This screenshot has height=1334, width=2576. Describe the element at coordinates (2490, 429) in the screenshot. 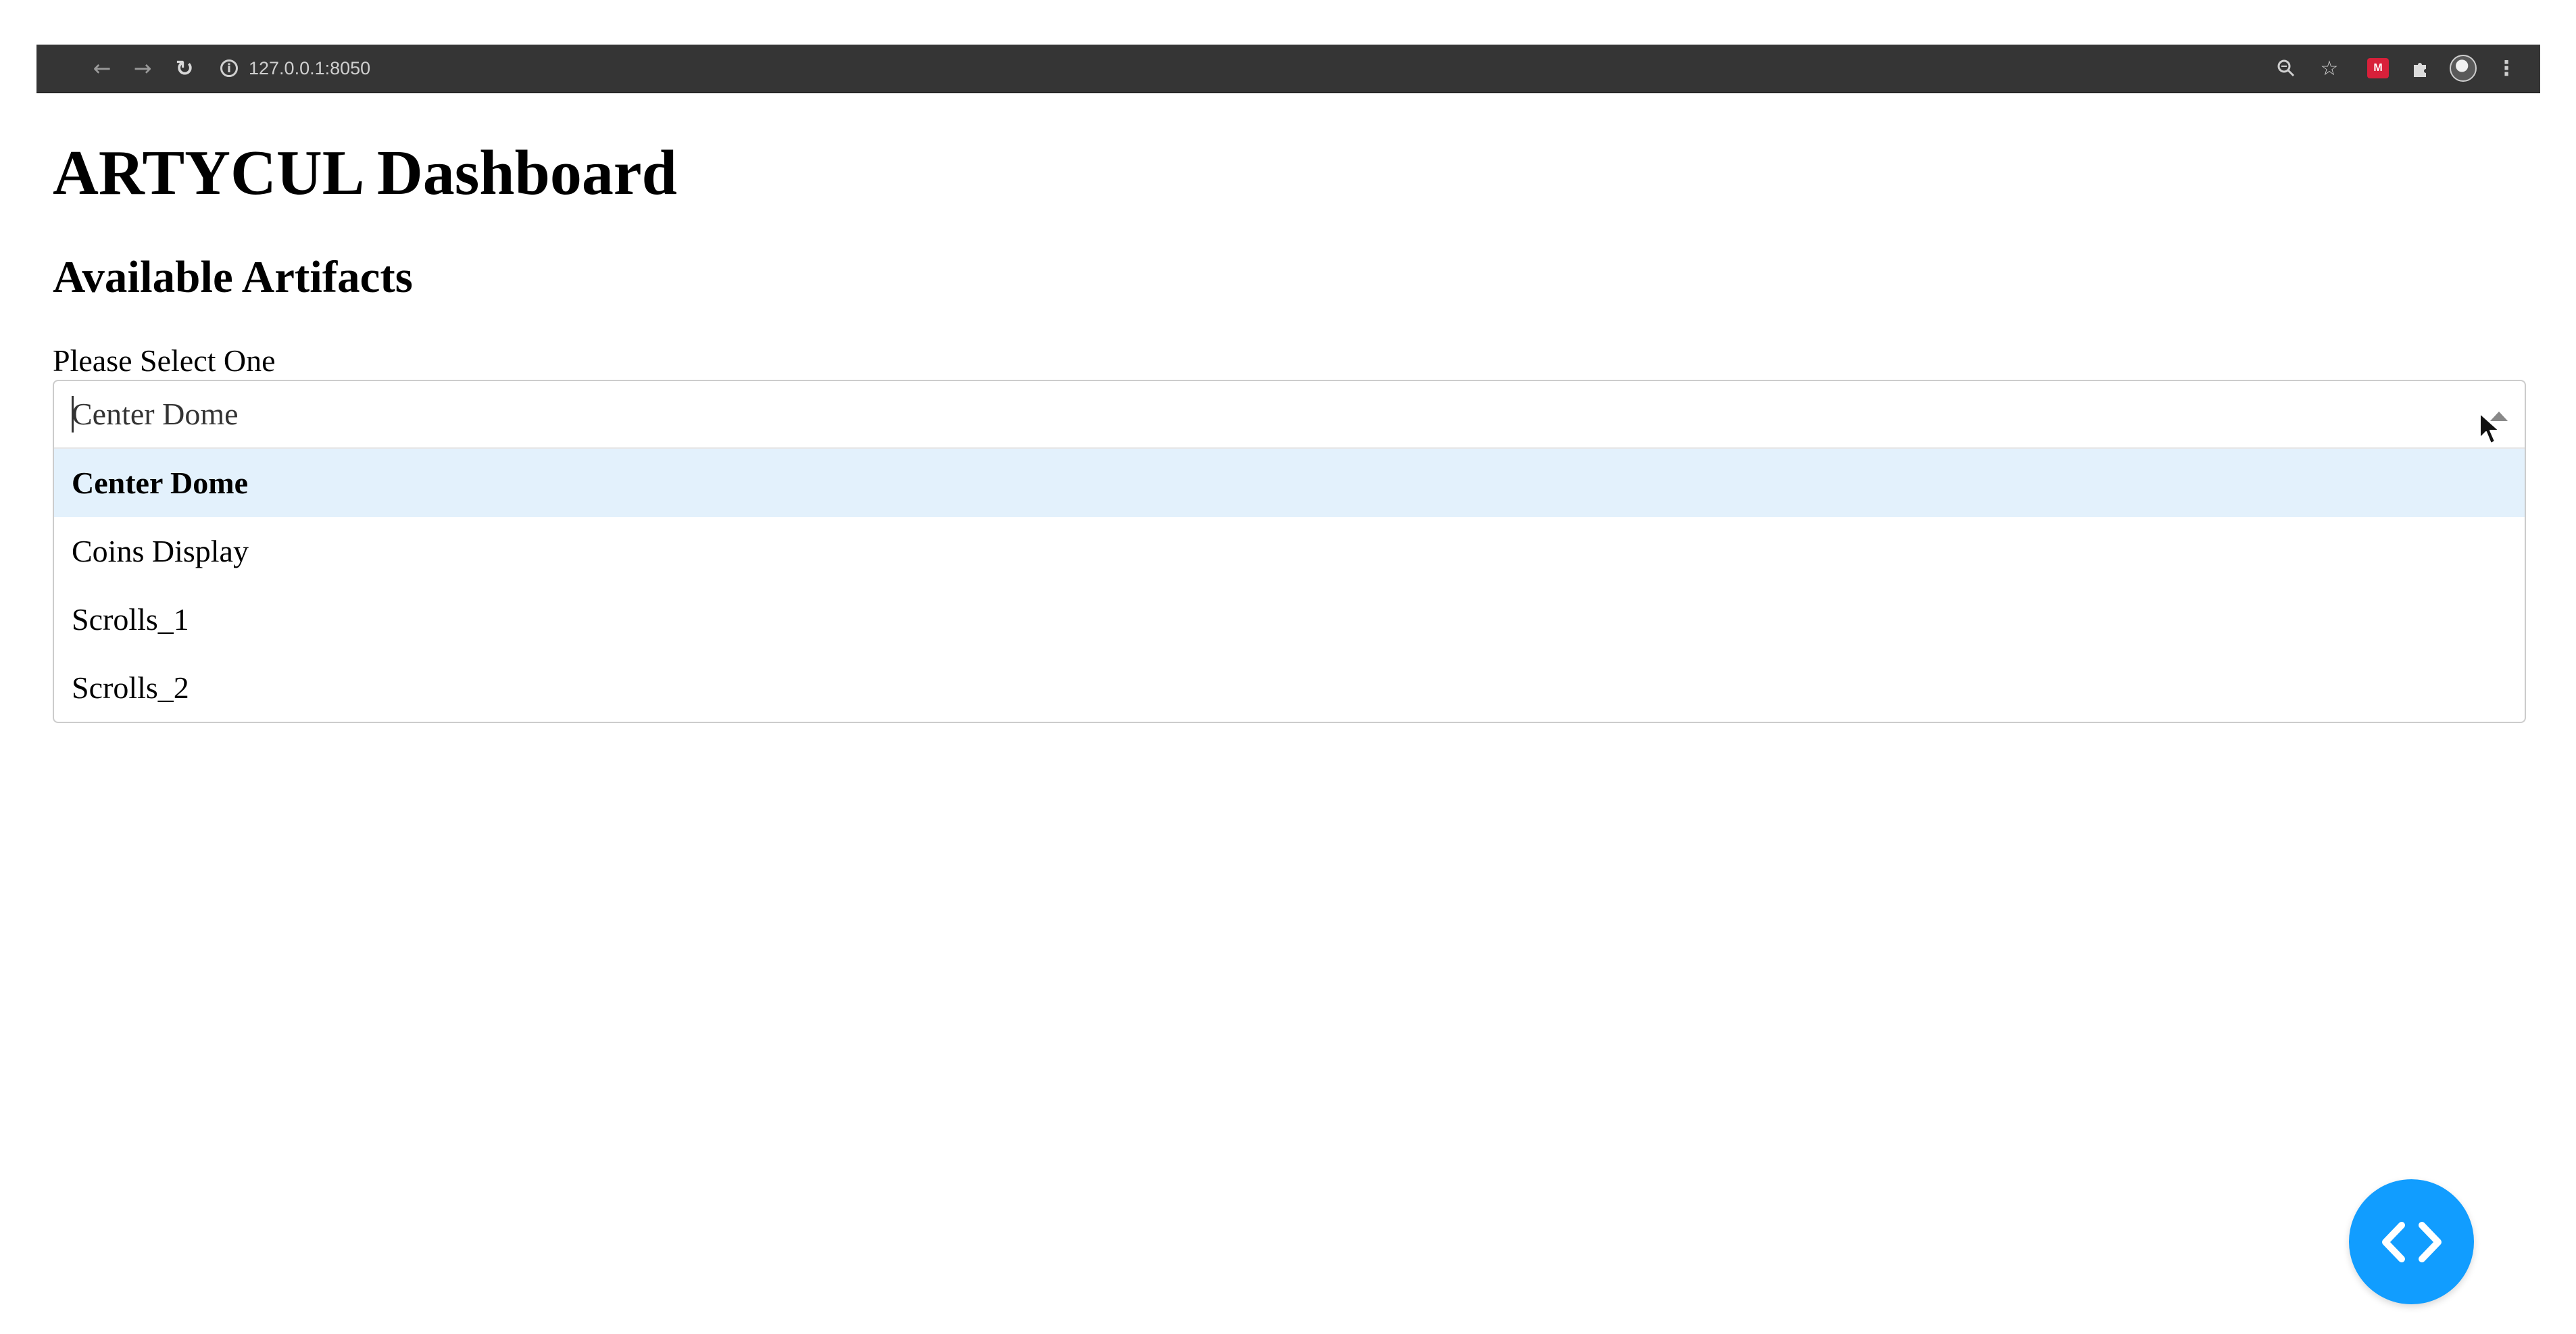

I see `mouse-pointer-icon` at that location.